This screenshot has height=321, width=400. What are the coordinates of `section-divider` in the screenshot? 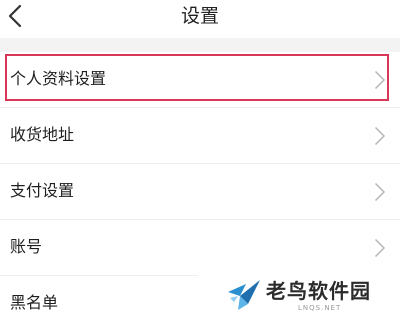 It's located at (200, 45).